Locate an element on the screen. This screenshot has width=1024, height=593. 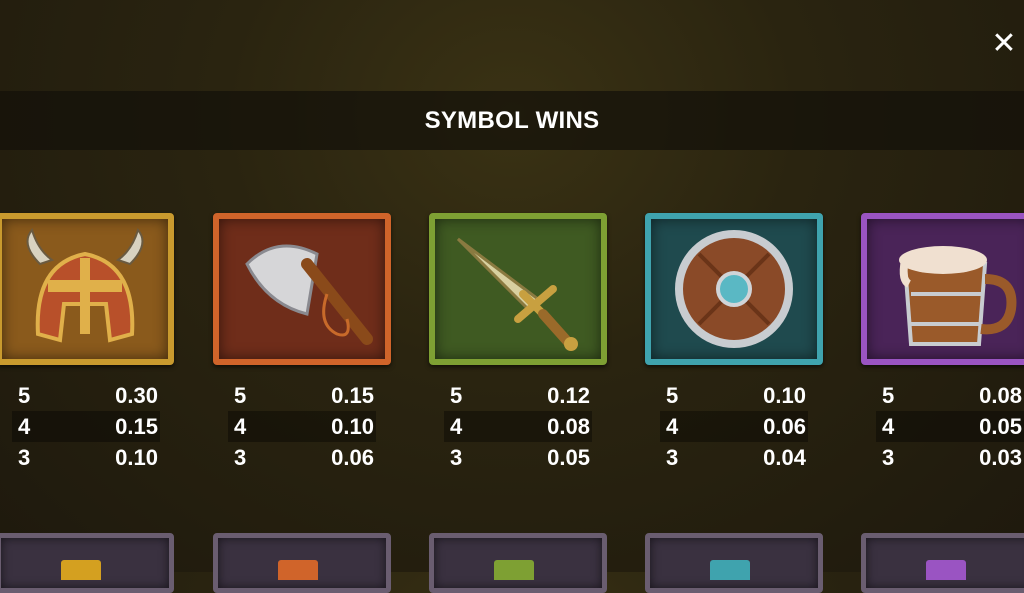
symbol-tile-helmet is located at coordinates (87, 289).